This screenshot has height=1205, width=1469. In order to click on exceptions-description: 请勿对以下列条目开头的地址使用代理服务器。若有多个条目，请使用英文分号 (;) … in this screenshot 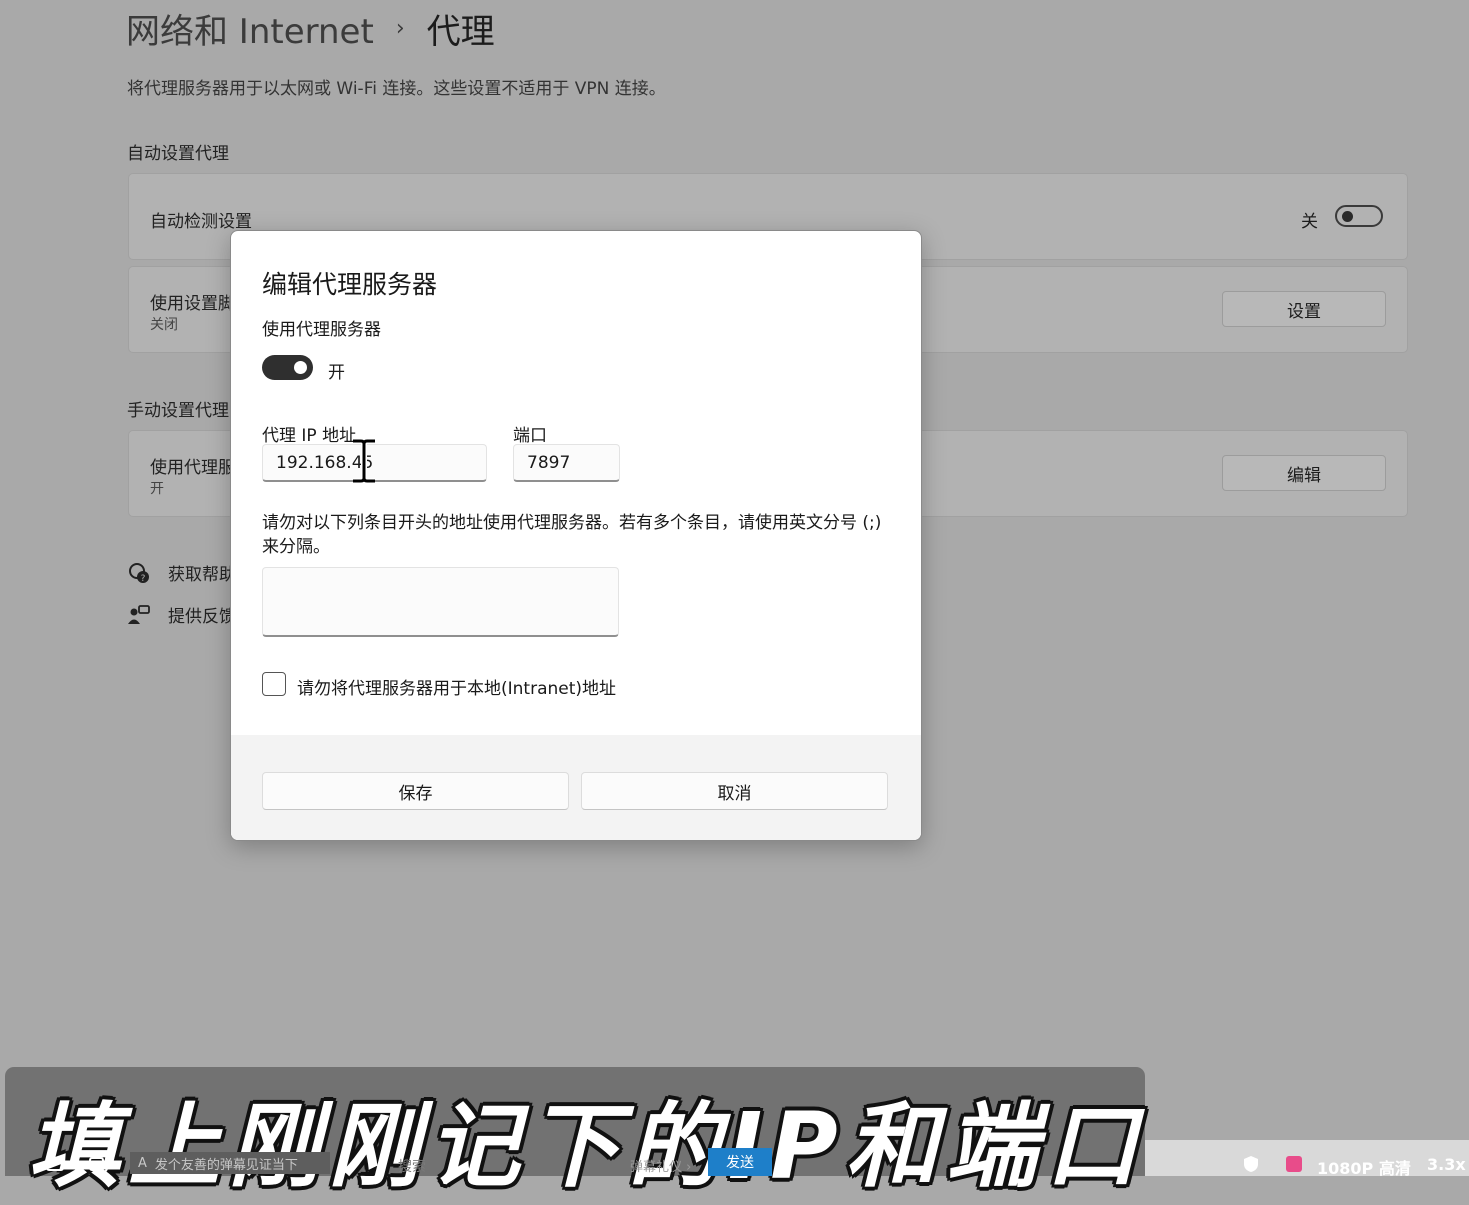, I will do `click(572, 535)`.